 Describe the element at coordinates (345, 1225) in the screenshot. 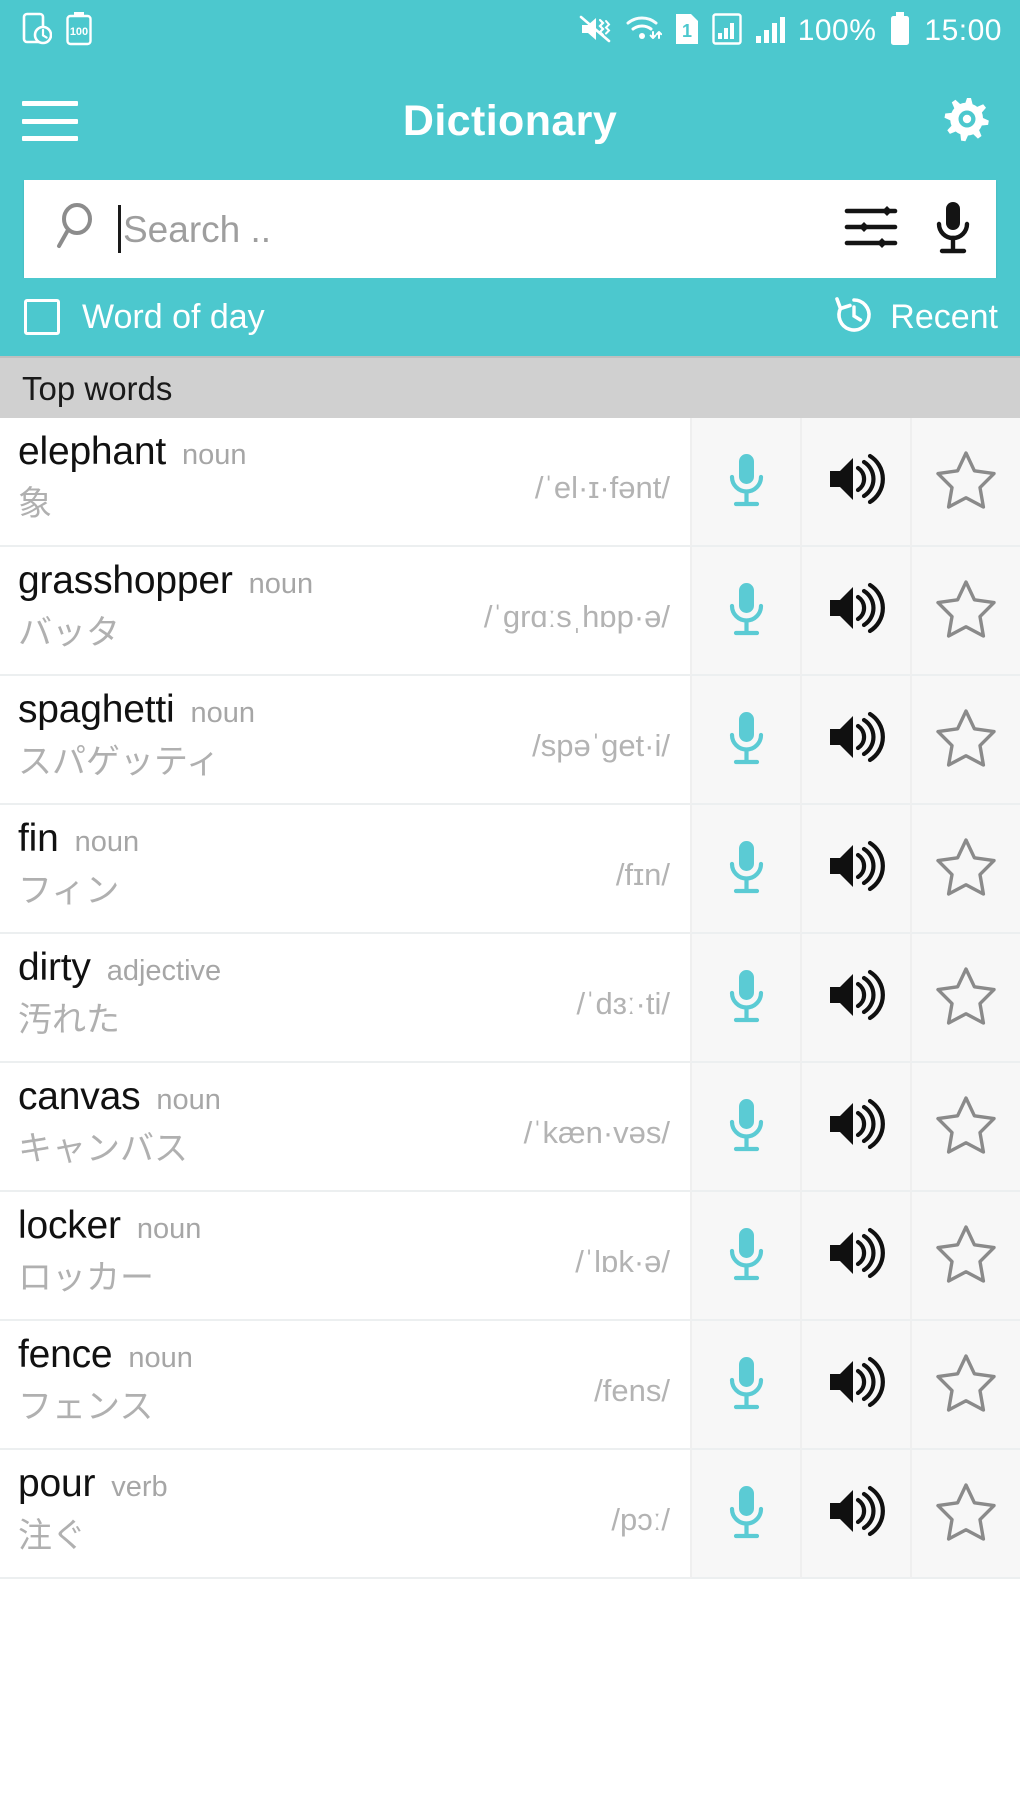

I see `word-headline: locker noun` at that location.